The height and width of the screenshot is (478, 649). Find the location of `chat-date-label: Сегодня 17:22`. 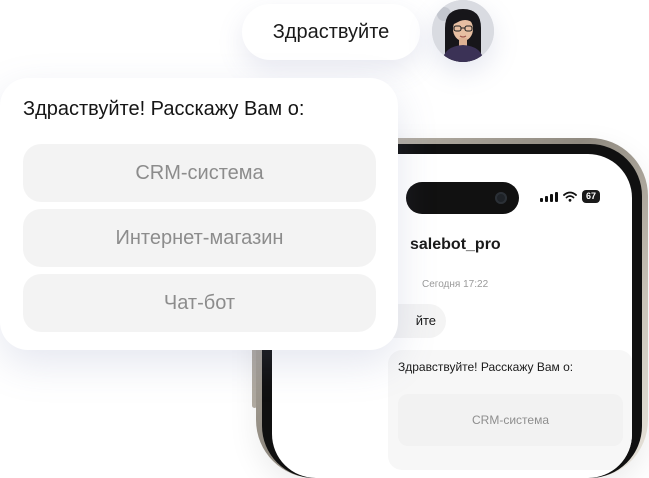

chat-date-label: Сегодня 17:22 is located at coordinates (455, 284).